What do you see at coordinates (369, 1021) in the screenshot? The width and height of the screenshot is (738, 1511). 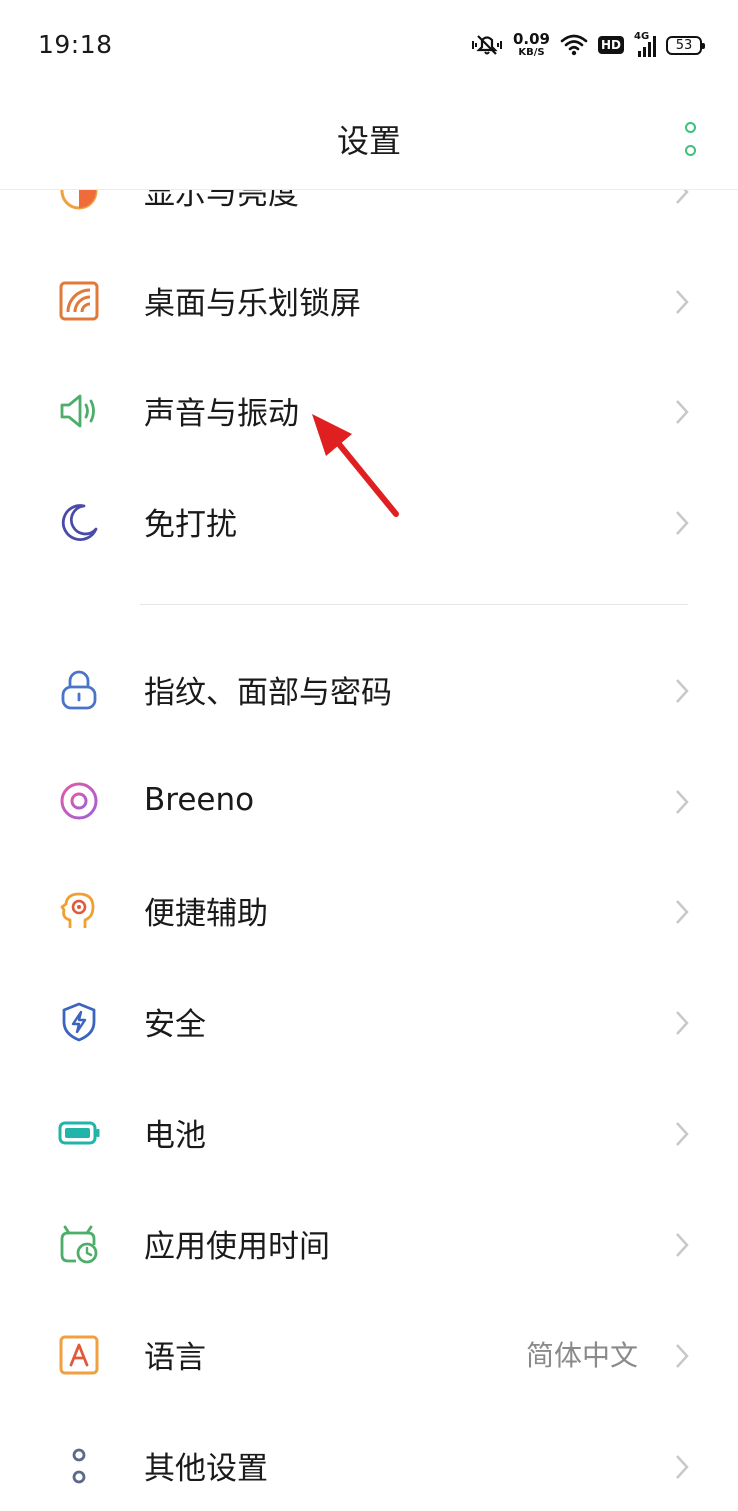 I see `settings-item-security: 安全` at bounding box center [369, 1021].